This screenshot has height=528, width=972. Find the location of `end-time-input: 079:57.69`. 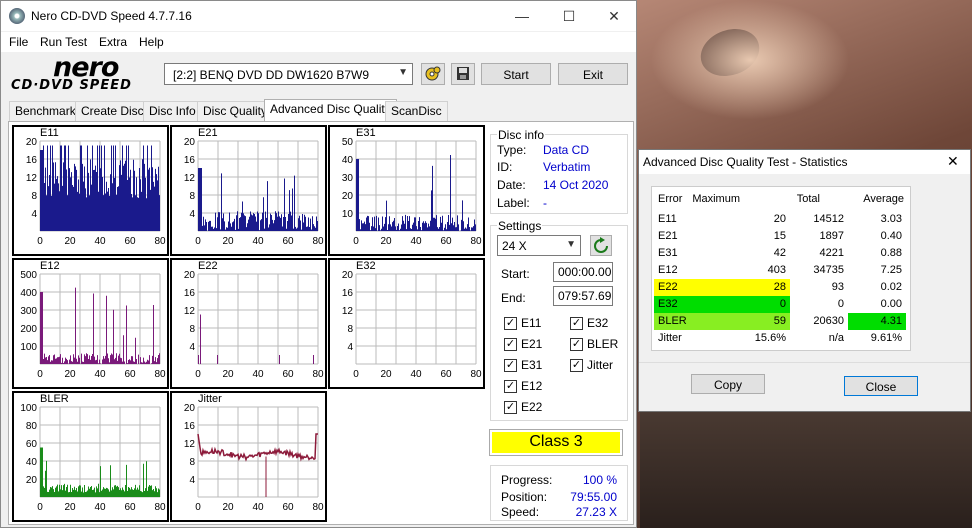

end-time-input: 079:57.69 is located at coordinates (583, 296).